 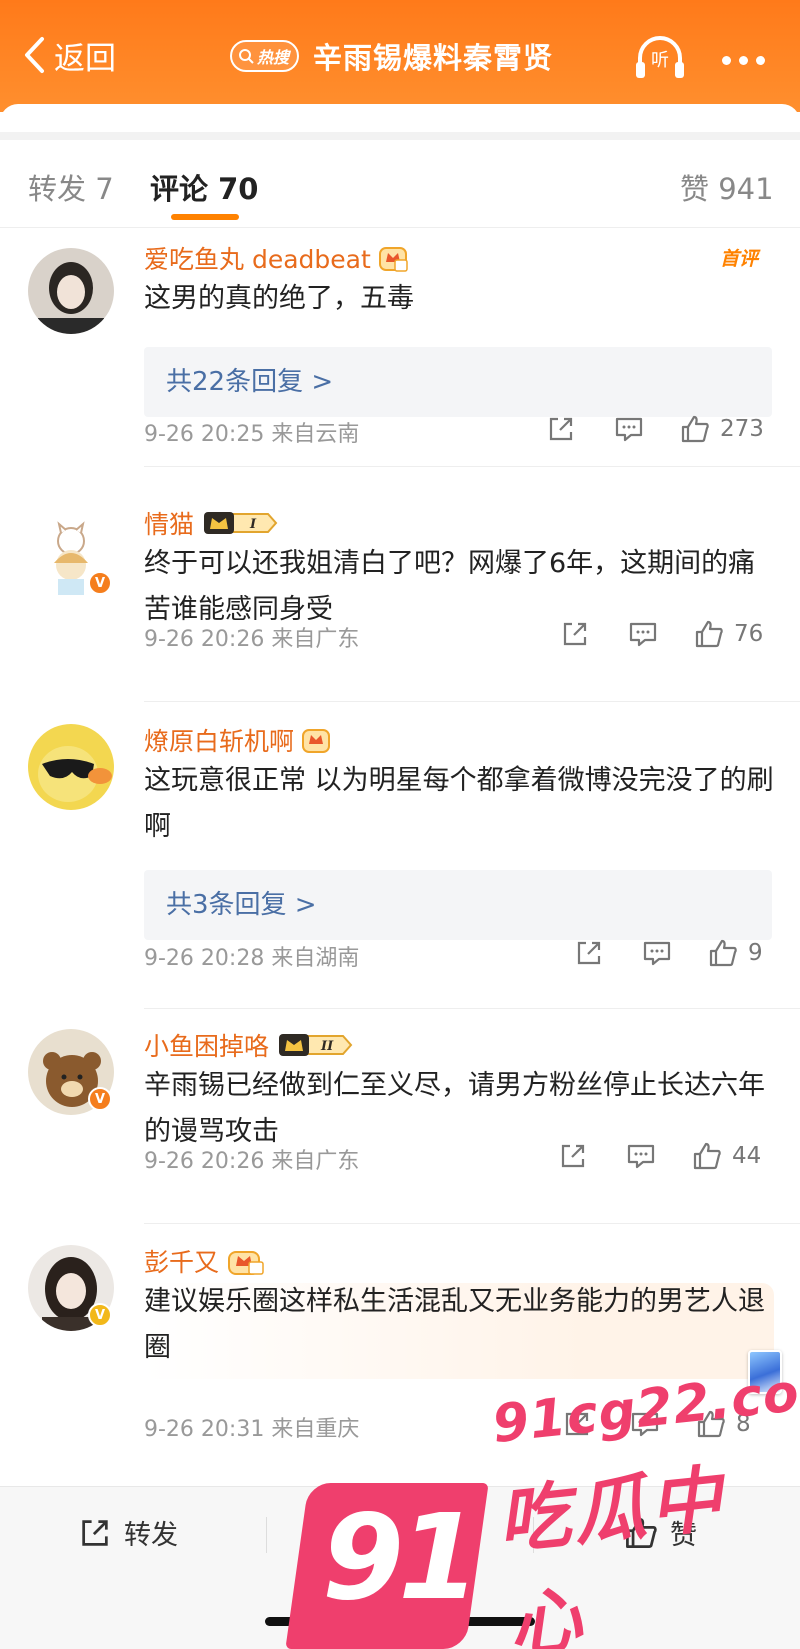 I want to click on level-text: I, so click(x=253, y=524).